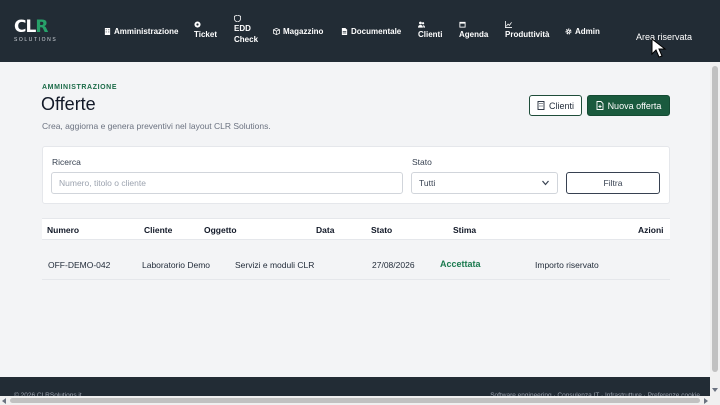 The width and height of the screenshot is (720, 405). I want to click on nav-ticket: Ticket, so click(205, 30).